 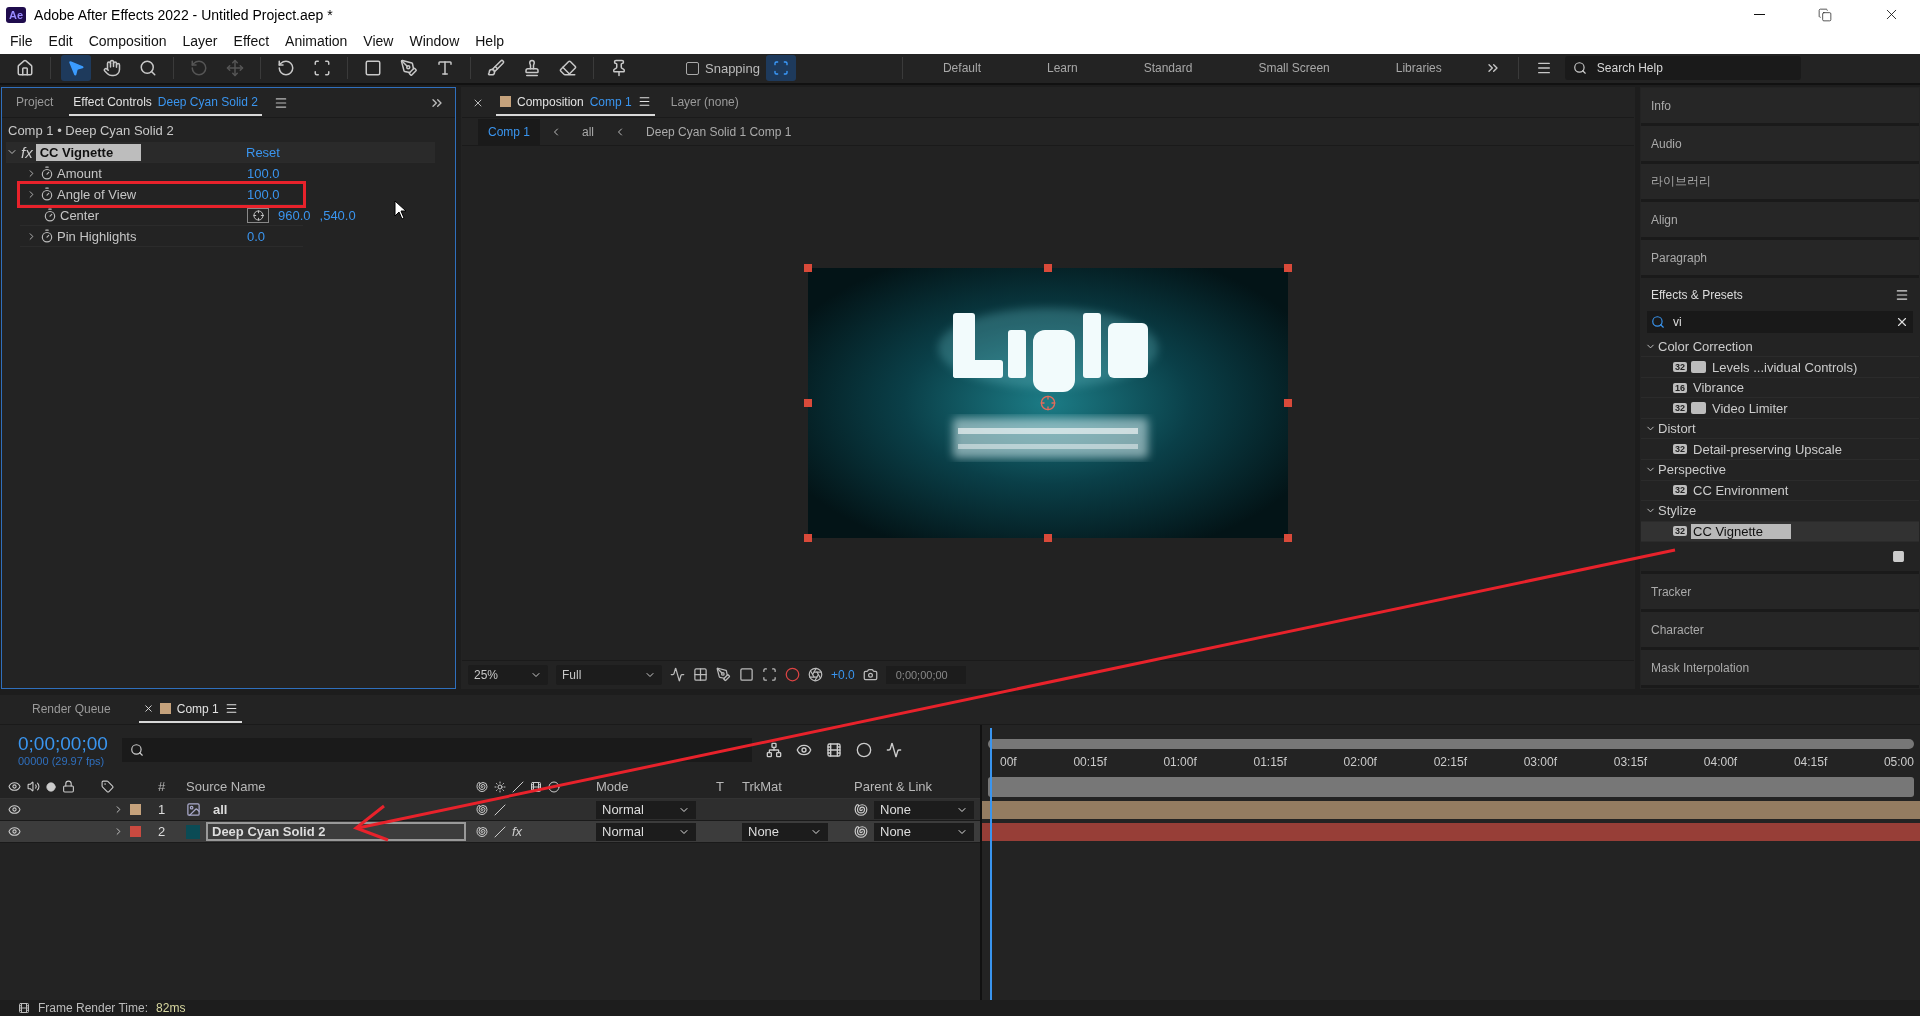 What do you see at coordinates (340, 152) in the screenshot?
I see `reset-link: Reset` at bounding box center [340, 152].